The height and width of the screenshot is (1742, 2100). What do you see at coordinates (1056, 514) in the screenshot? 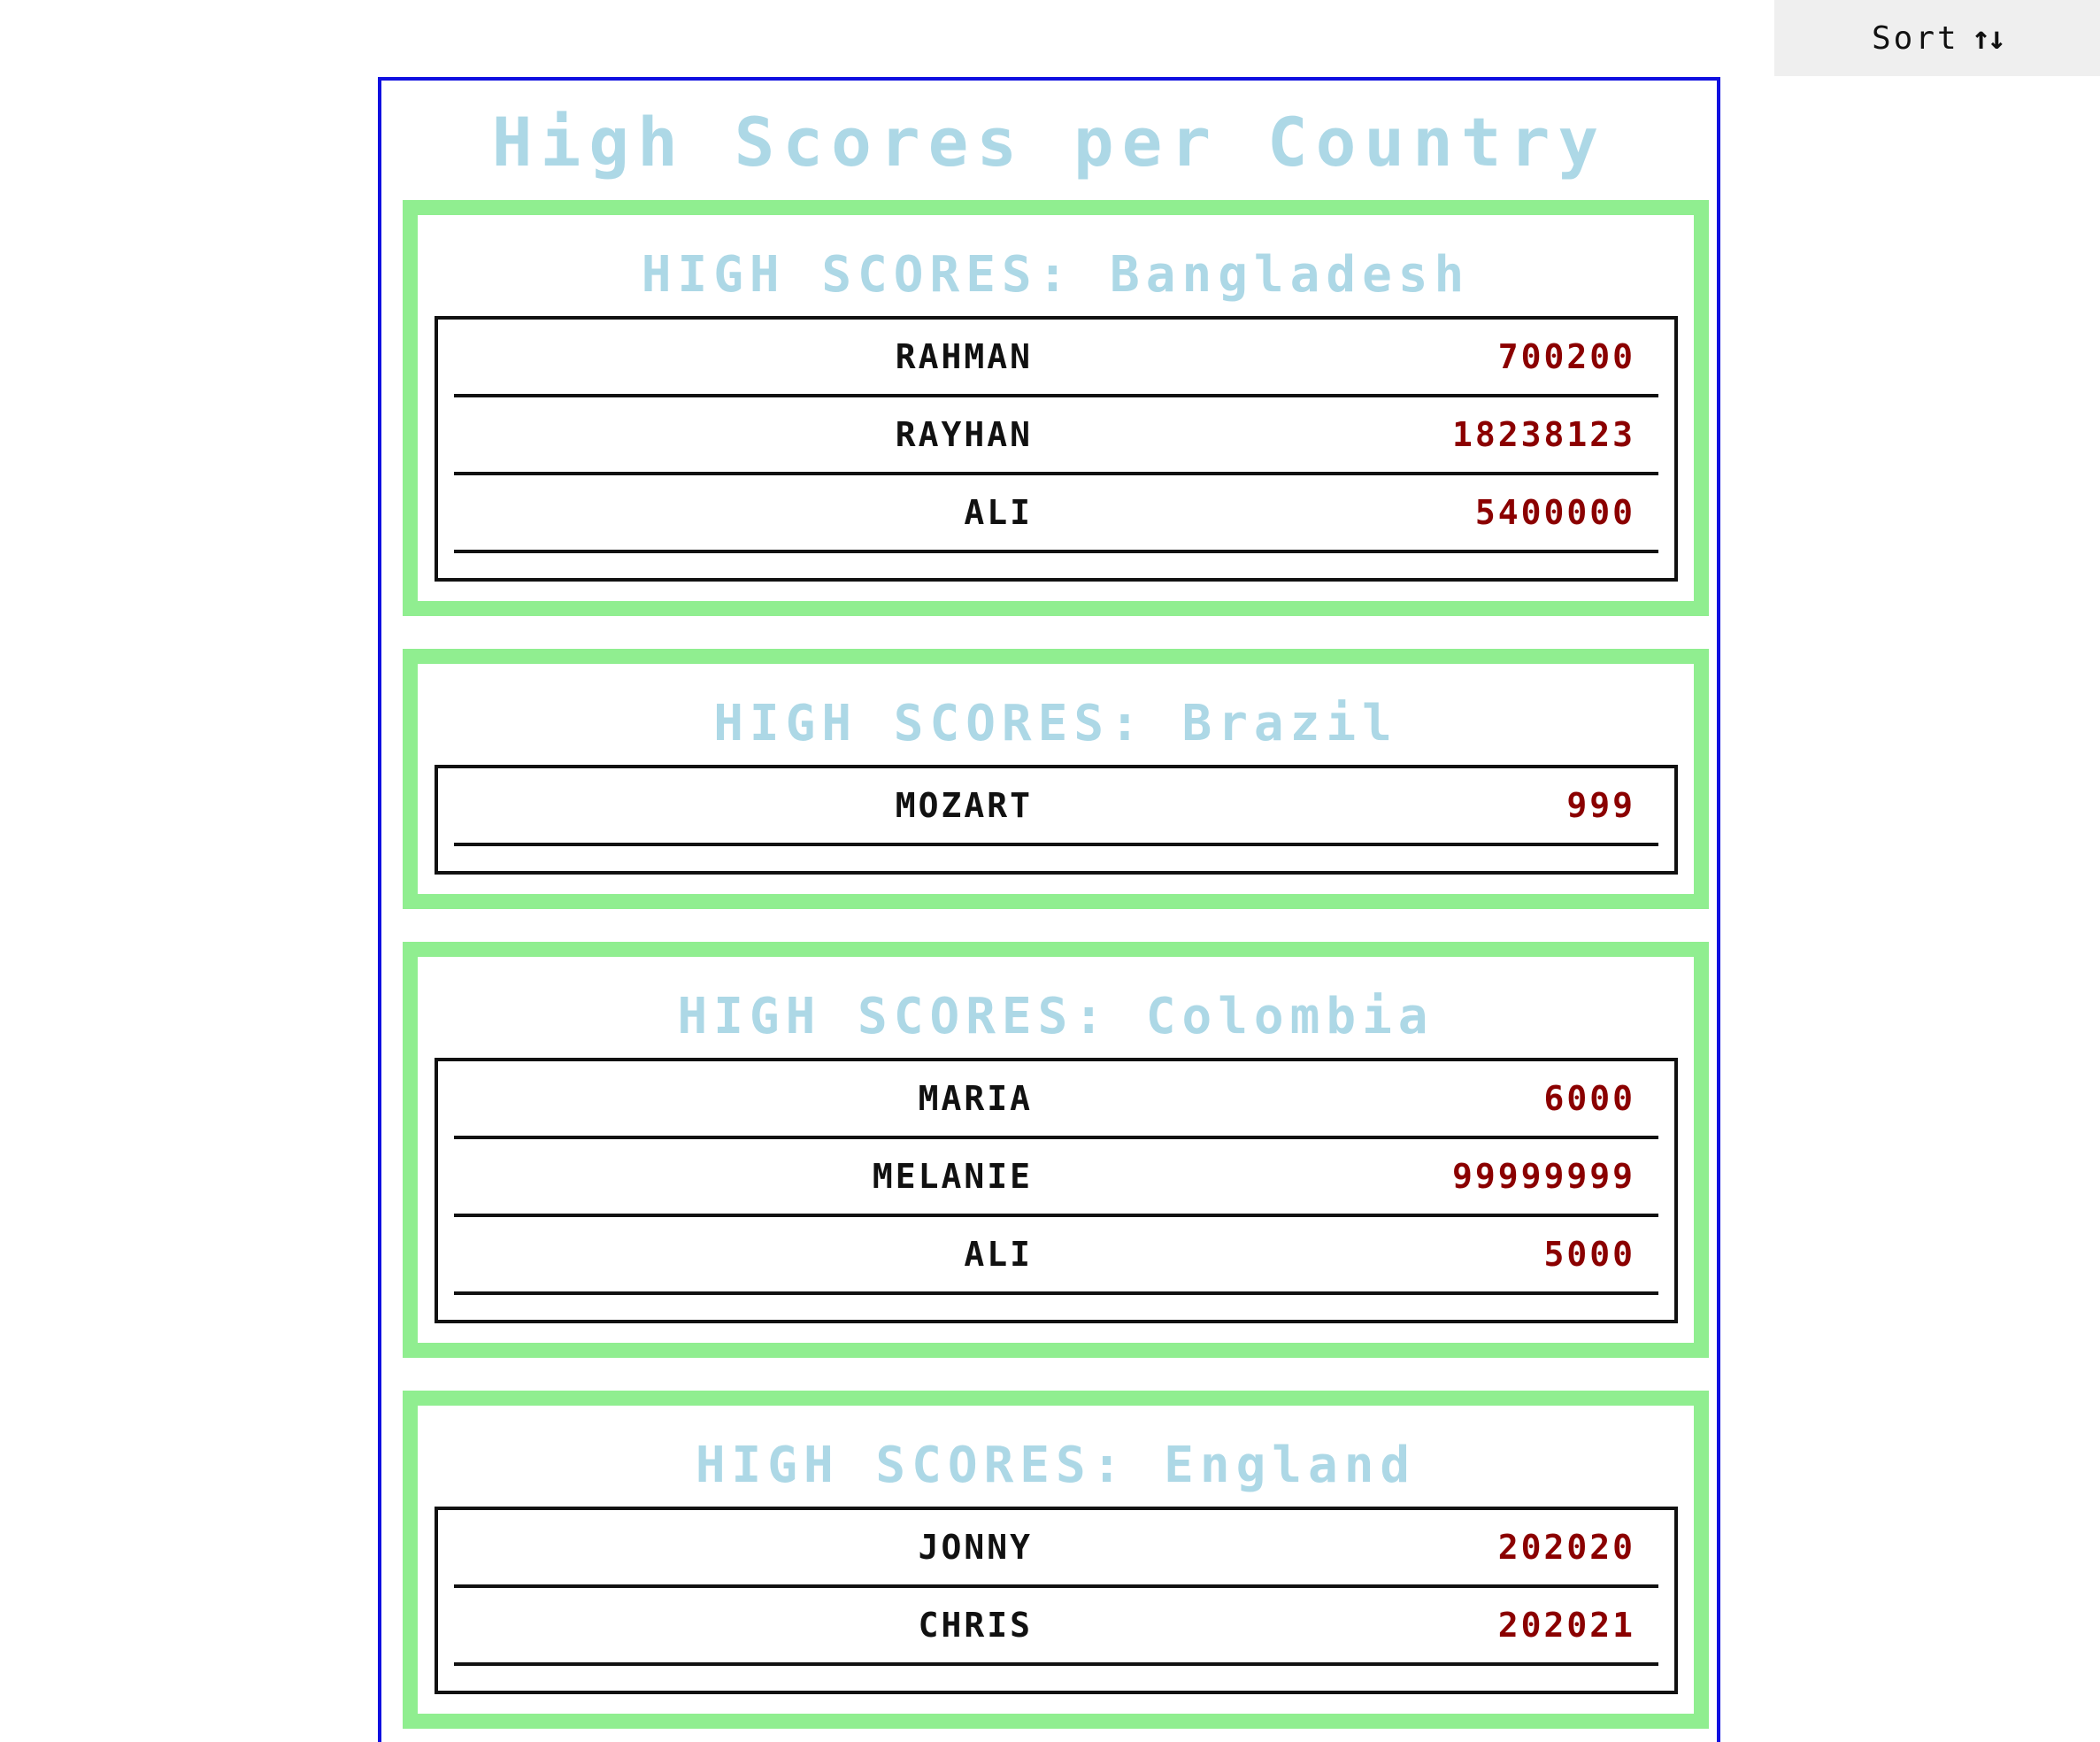
I see `table-row: ALI 5400000` at bounding box center [1056, 514].